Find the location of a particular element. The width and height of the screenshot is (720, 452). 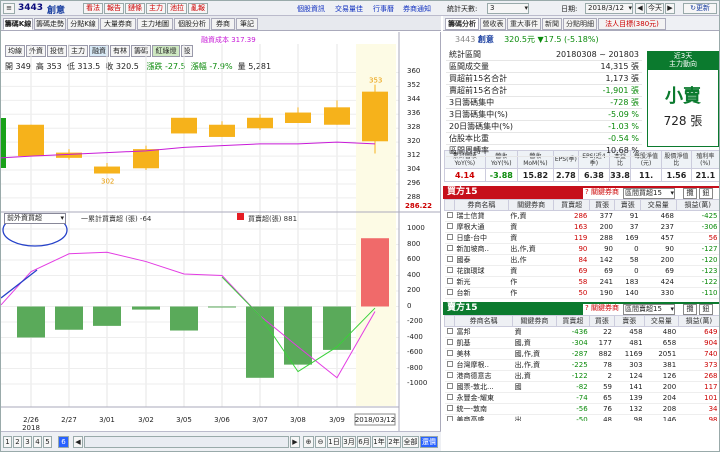

table-row: 國泰 出,作 84 142 58 200 -120 is located at coordinates (581, 260).